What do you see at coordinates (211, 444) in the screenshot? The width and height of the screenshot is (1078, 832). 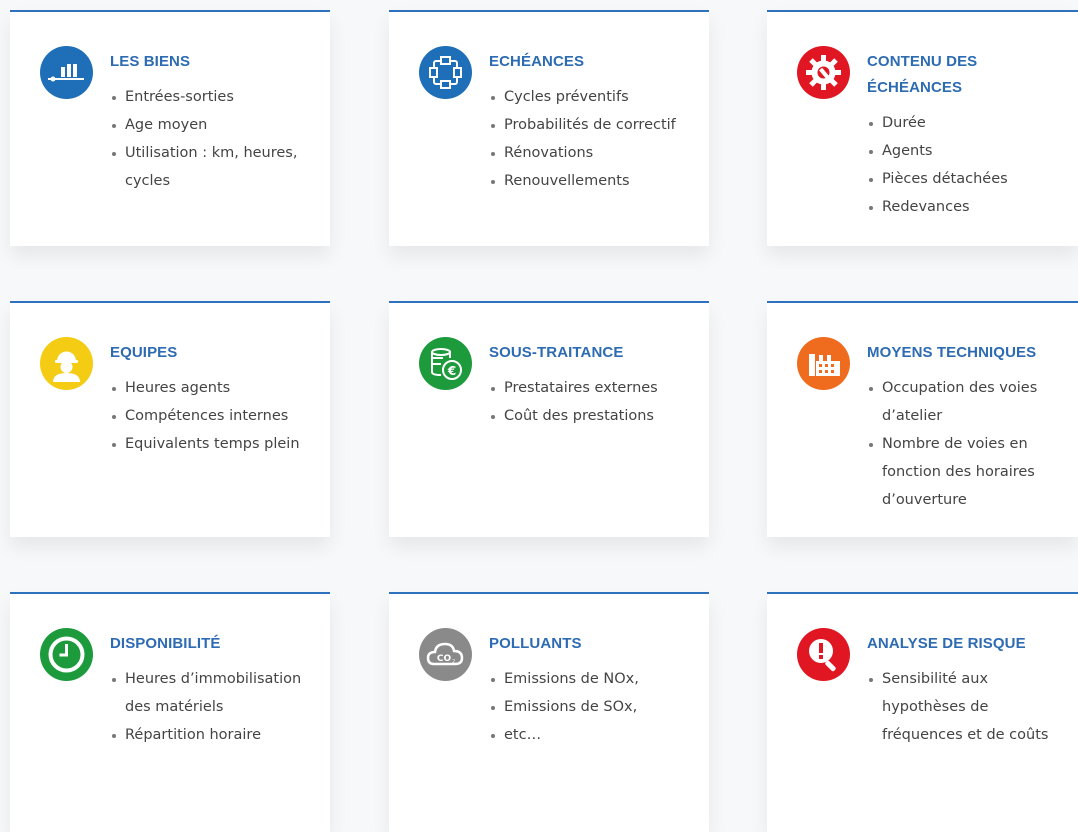 I see `list-item: Equivalents temps plein` at bounding box center [211, 444].